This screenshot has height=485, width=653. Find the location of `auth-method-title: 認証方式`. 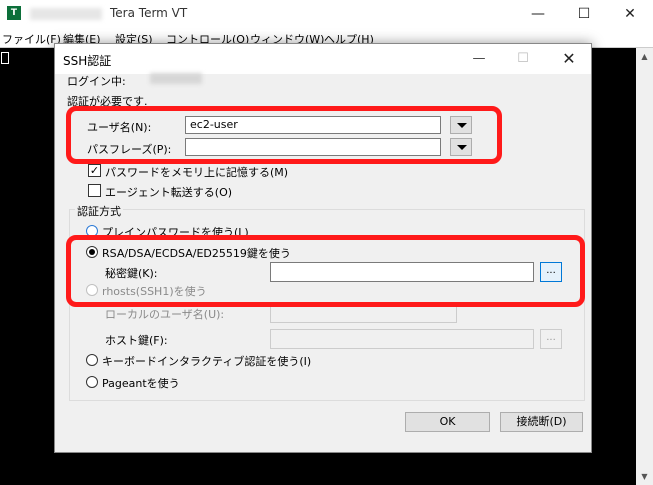

auth-method-title: 認証方式 is located at coordinates (99, 211).